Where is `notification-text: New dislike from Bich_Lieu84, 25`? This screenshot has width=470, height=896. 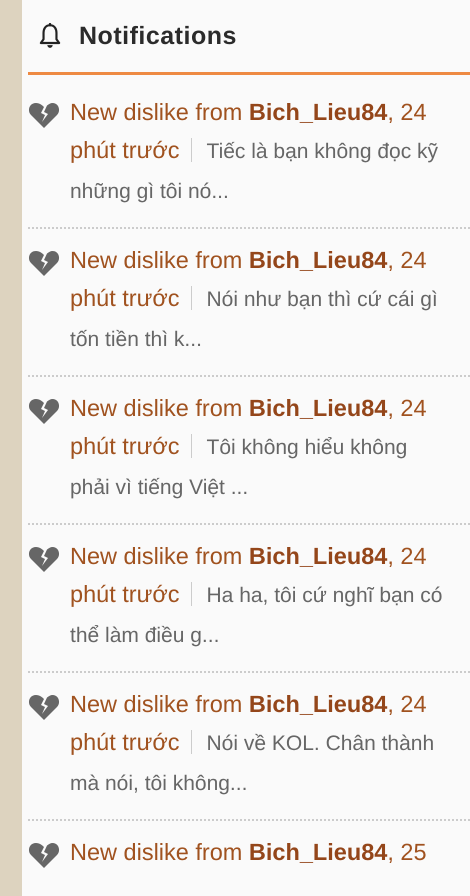 notification-text: New dislike from Bich_Lieu84, 25 is located at coordinates (260, 852).